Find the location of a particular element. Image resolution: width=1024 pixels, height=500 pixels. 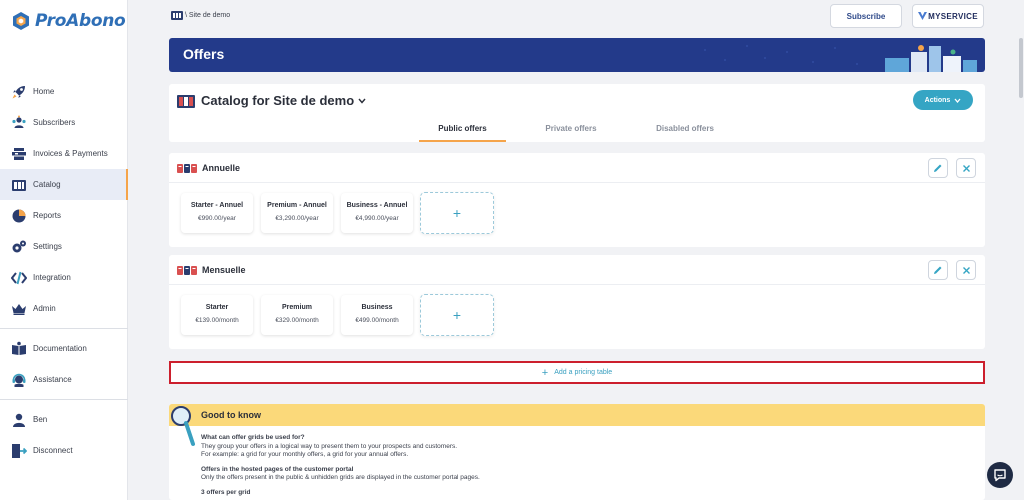

offer-name: Business is located at coordinates (377, 307).